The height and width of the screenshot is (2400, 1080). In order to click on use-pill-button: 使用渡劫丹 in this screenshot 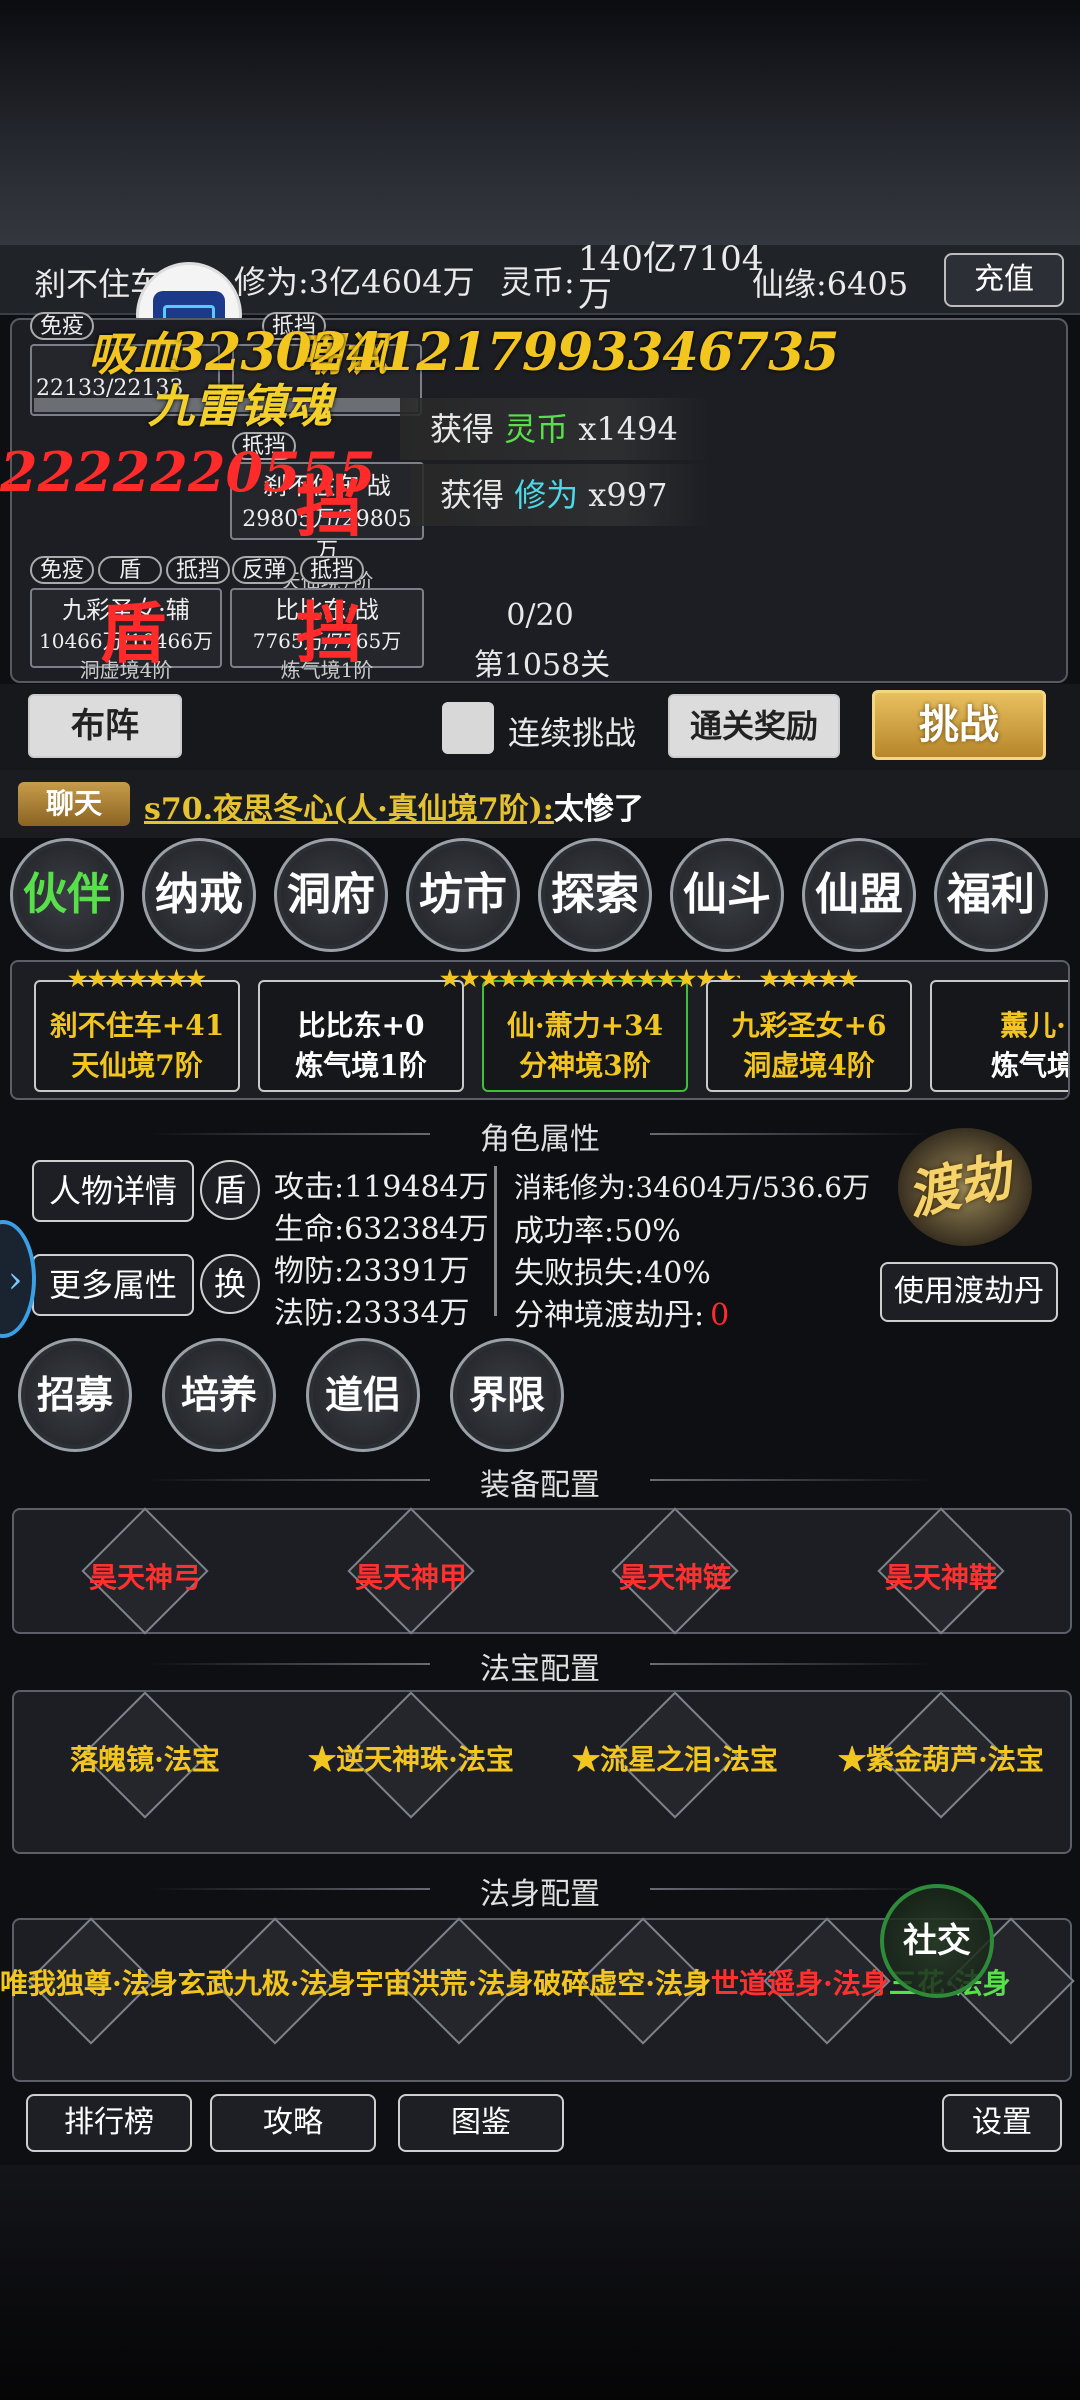, I will do `click(969, 1292)`.